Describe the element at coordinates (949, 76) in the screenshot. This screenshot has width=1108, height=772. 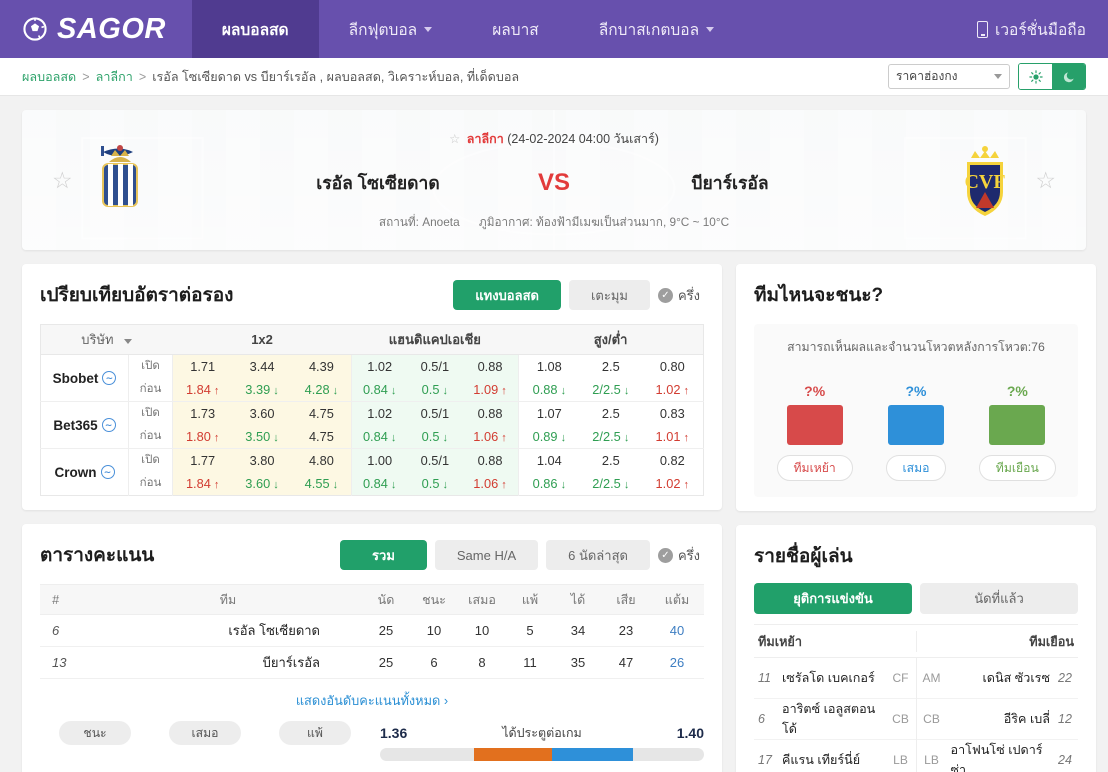
I see `odds-format-select: ราคาฮ่องกง` at that location.